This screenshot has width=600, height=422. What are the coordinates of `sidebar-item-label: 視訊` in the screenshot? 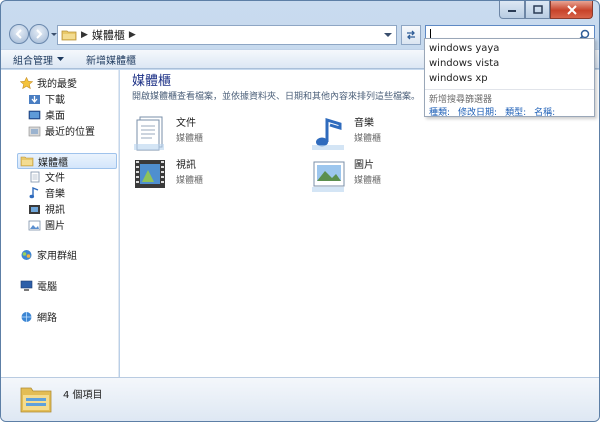 It's located at (55, 210).